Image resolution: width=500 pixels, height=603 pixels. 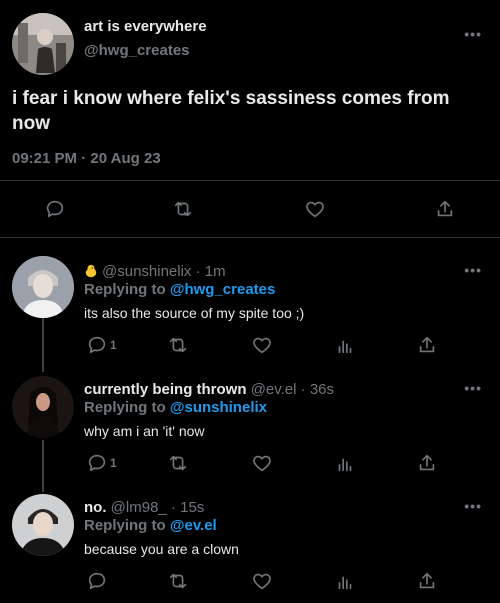 I want to click on reply-header: @sunshinelix · 1m, so click(x=155, y=271).